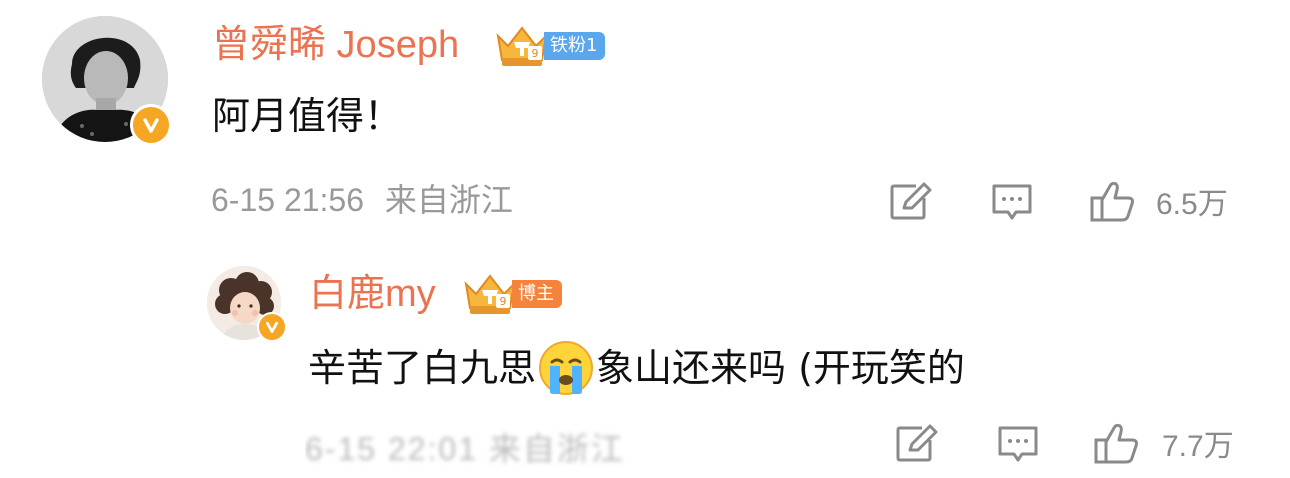 The height and width of the screenshot is (478, 1290). I want to click on timestamp: 6-15 21:56, so click(288, 200).